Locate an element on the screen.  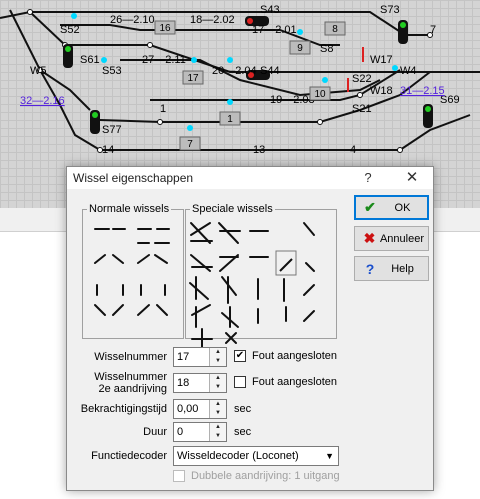
svg-text: 8 is located at coordinates (335, 29).